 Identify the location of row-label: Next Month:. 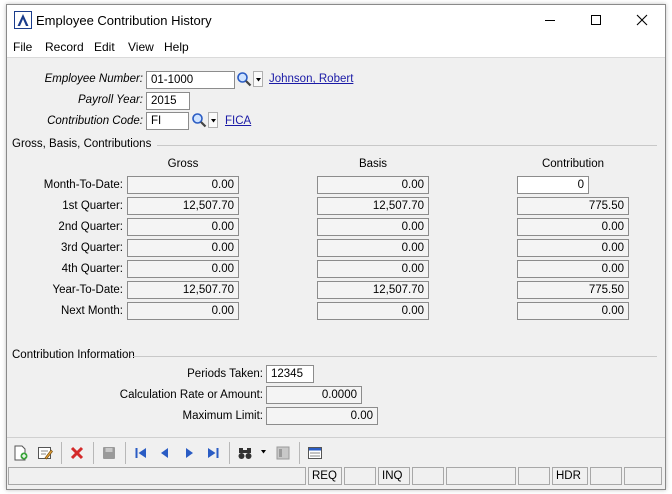
(92, 311).